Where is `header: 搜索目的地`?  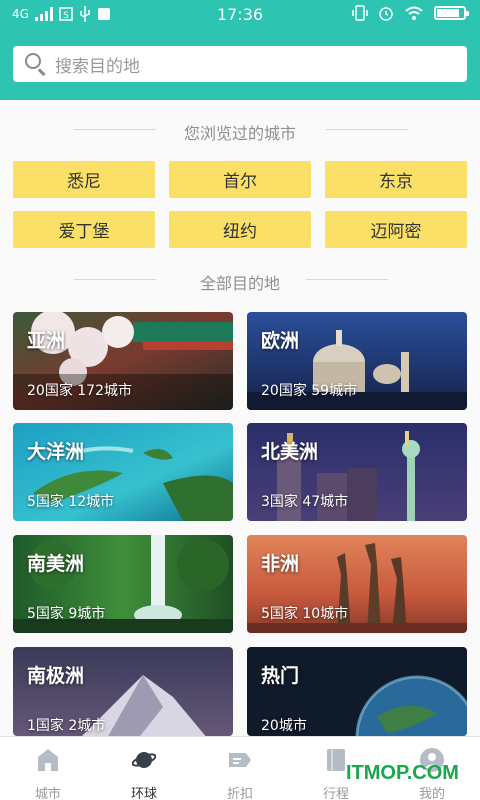
header: 搜索目的地 is located at coordinates (240, 65).